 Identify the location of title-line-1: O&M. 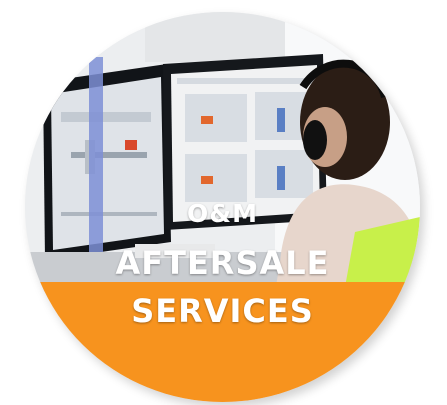
(222, 213).